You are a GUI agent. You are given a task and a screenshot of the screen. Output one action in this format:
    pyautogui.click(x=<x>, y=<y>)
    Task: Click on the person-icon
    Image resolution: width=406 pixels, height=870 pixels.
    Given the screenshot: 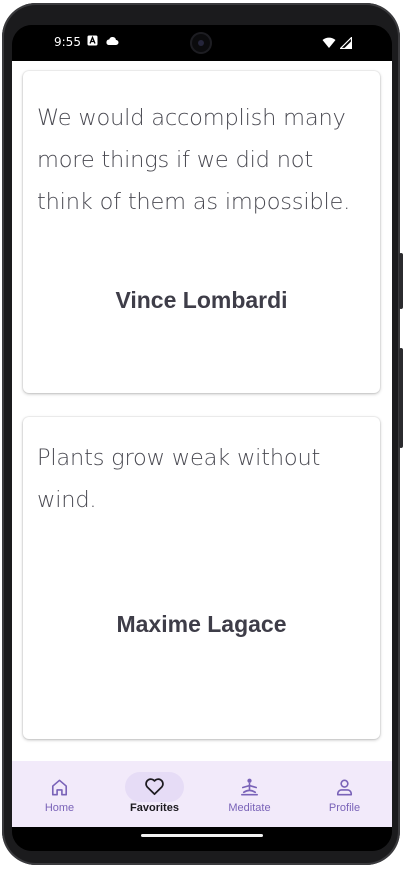 What is the action you would take?
    pyautogui.click(x=344, y=787)
    